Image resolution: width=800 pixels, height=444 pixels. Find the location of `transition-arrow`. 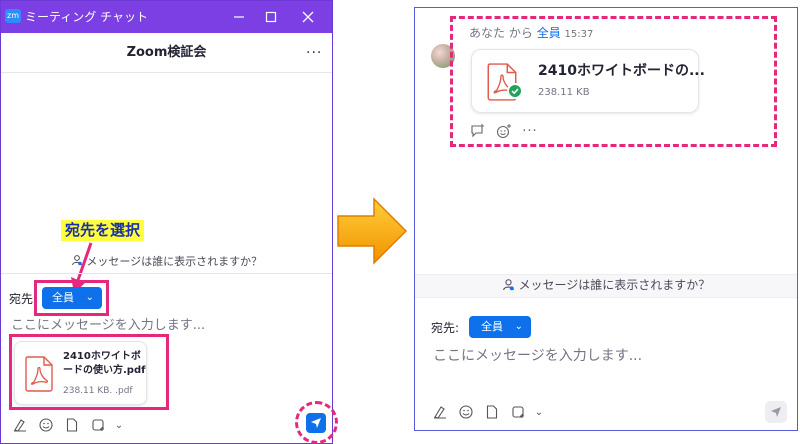

transition-arrow is located at coordinates (372, 231).